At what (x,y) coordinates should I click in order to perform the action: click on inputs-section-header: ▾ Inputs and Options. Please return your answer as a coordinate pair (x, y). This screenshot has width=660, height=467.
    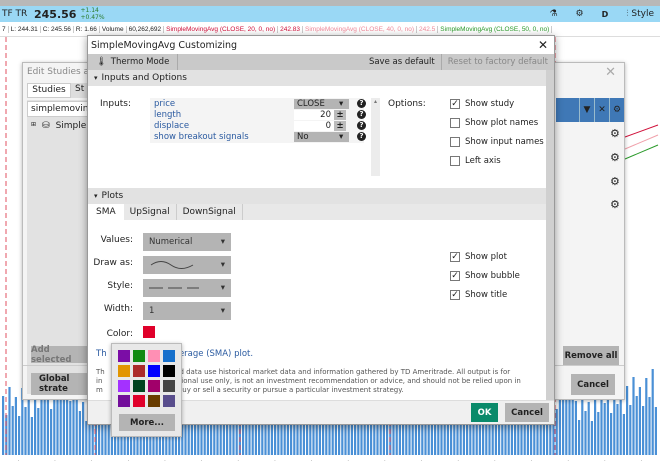
    Looking at the image, I should click on (317, 78).